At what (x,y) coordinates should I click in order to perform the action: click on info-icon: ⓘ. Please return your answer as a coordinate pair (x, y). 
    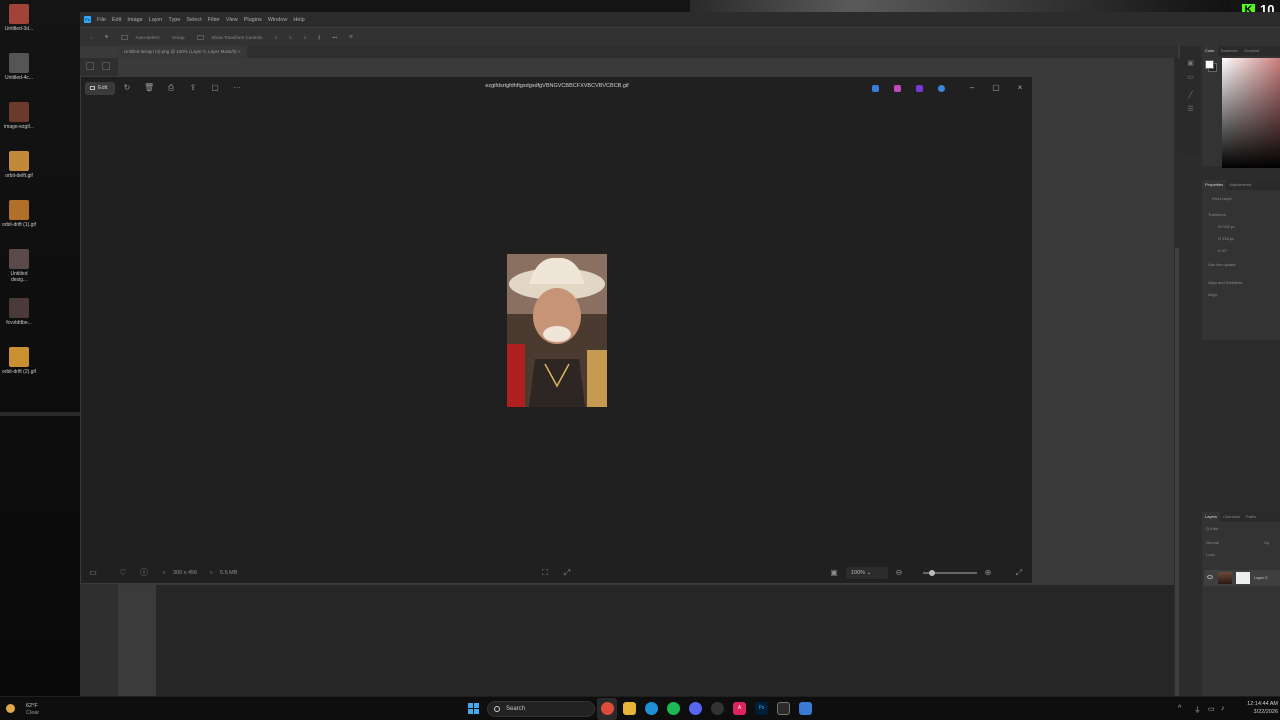
    Looking at the image, I should click on (144, 573).